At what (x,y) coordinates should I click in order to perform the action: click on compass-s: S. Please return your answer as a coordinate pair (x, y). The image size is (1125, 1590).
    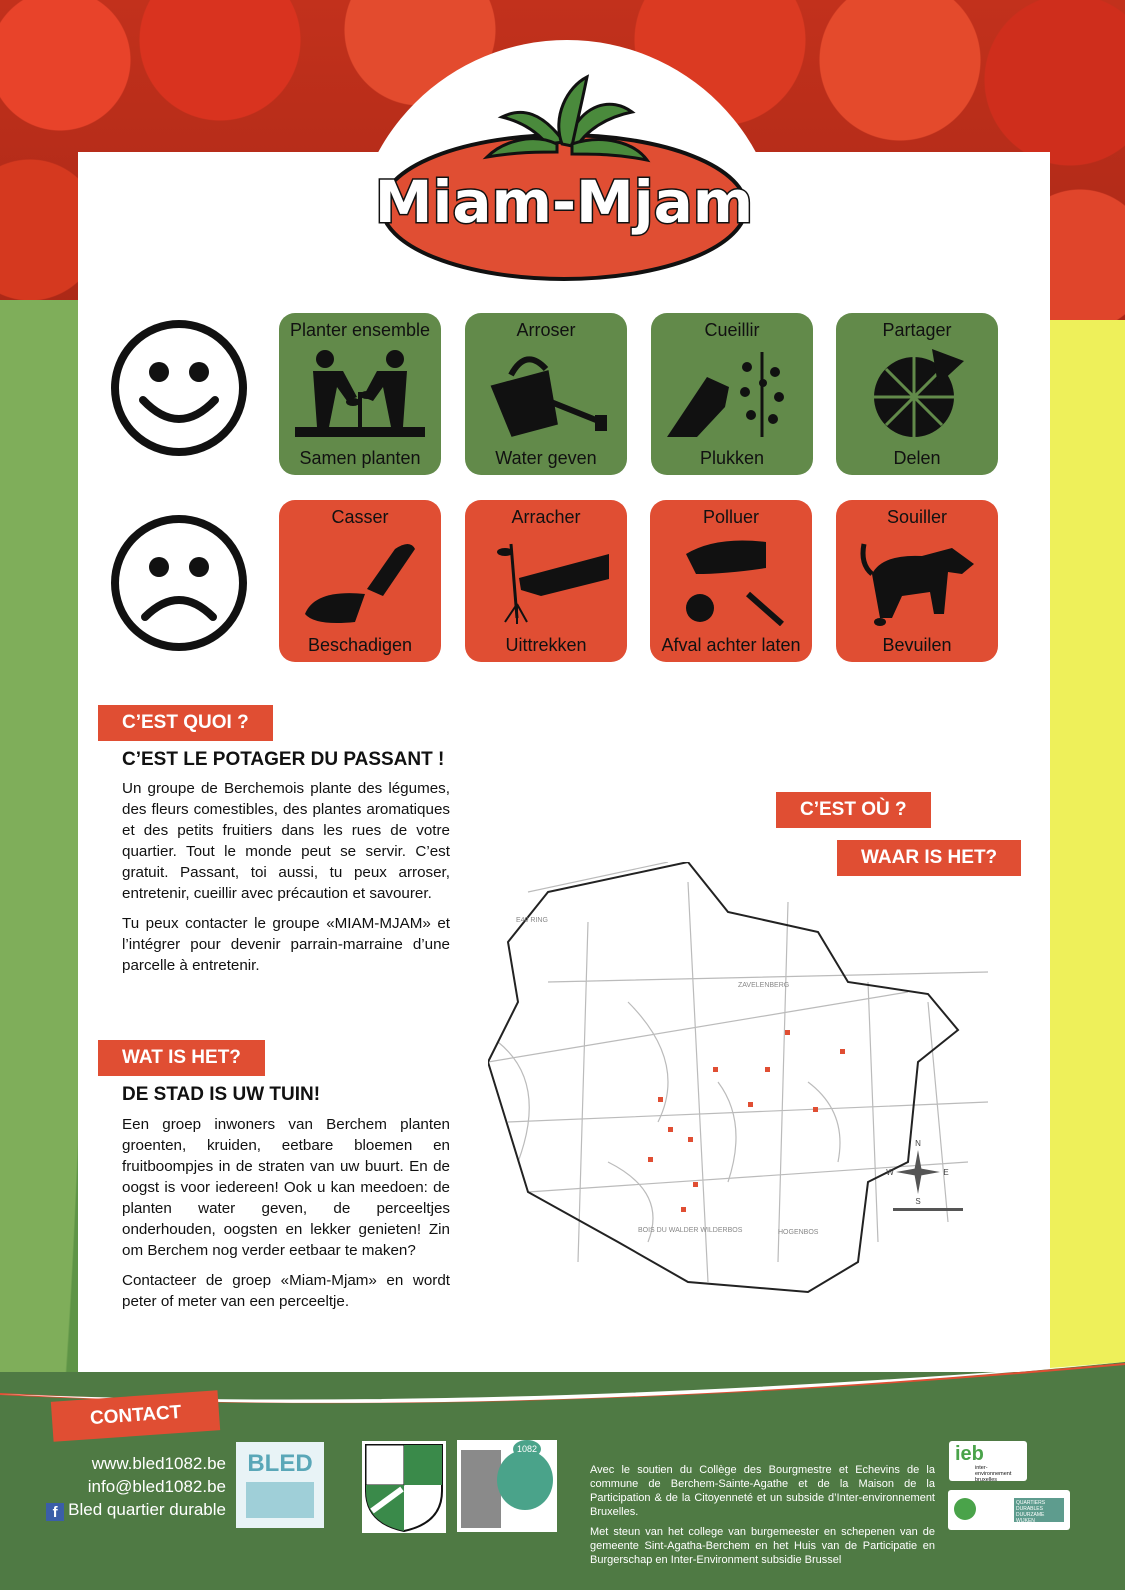
    Looking at the image, I should click on (917, 1201).